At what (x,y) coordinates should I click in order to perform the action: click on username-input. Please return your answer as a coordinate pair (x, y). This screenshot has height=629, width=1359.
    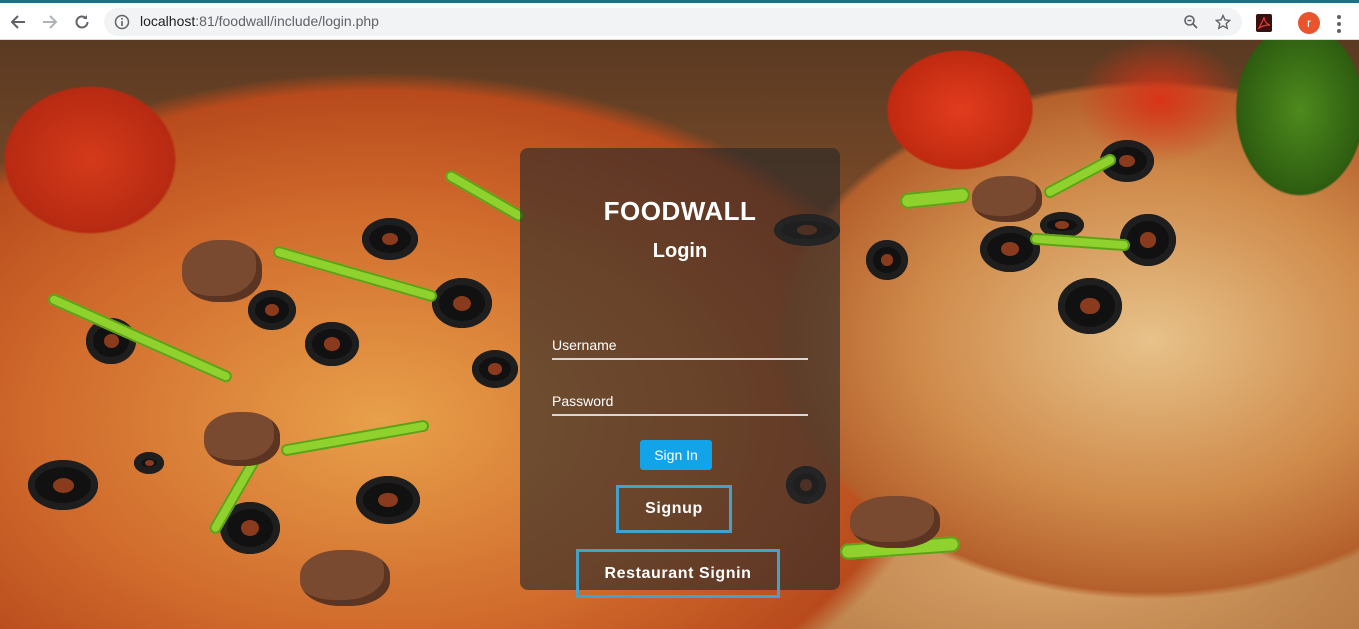
    Looking at the image, I should click on (680, 346).